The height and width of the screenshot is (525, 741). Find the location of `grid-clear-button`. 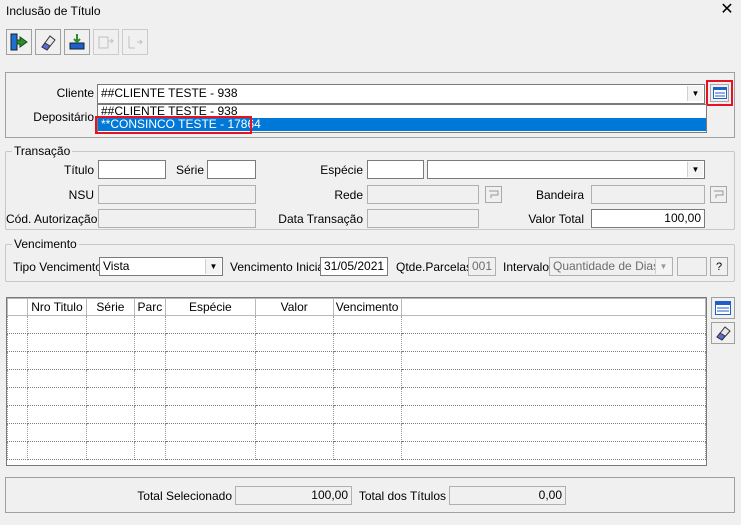

grid-clear-button is located at coordinates (723, 333).